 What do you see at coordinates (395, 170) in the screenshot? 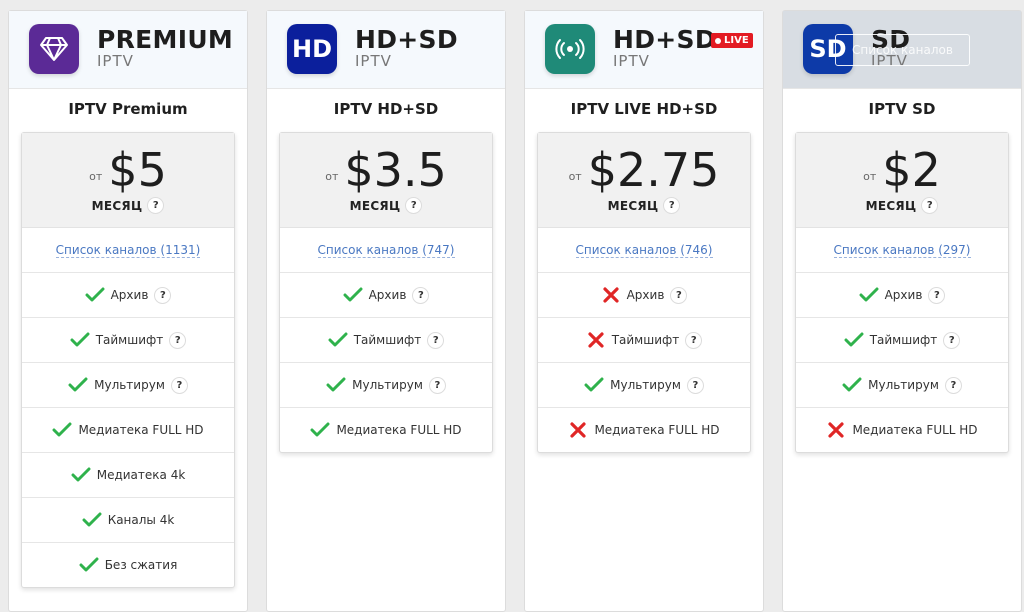
I see `price-value: $3.5` at bounding box center [395, 170].